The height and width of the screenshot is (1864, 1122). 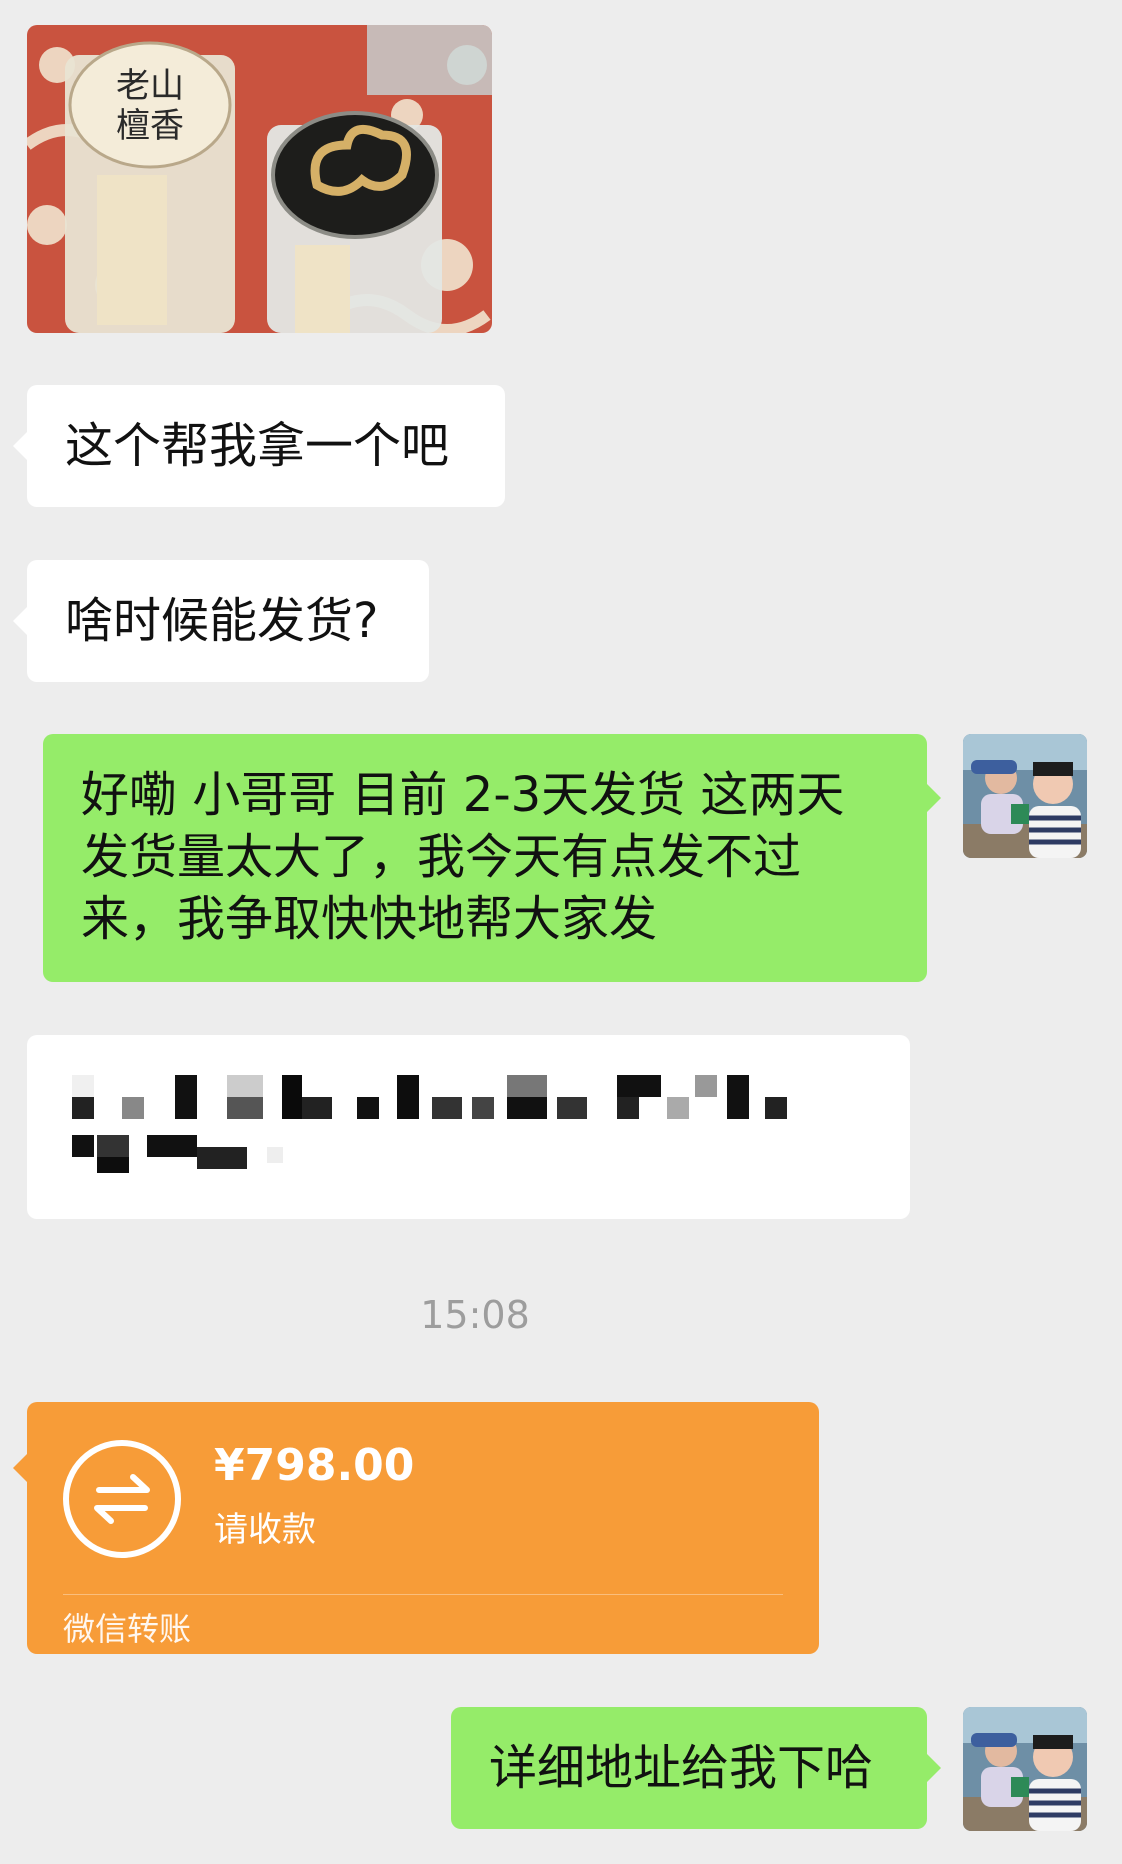 I want to click on outgoing-message-bubble: 详细地址给我下哈, so click(x=696, y=1768).